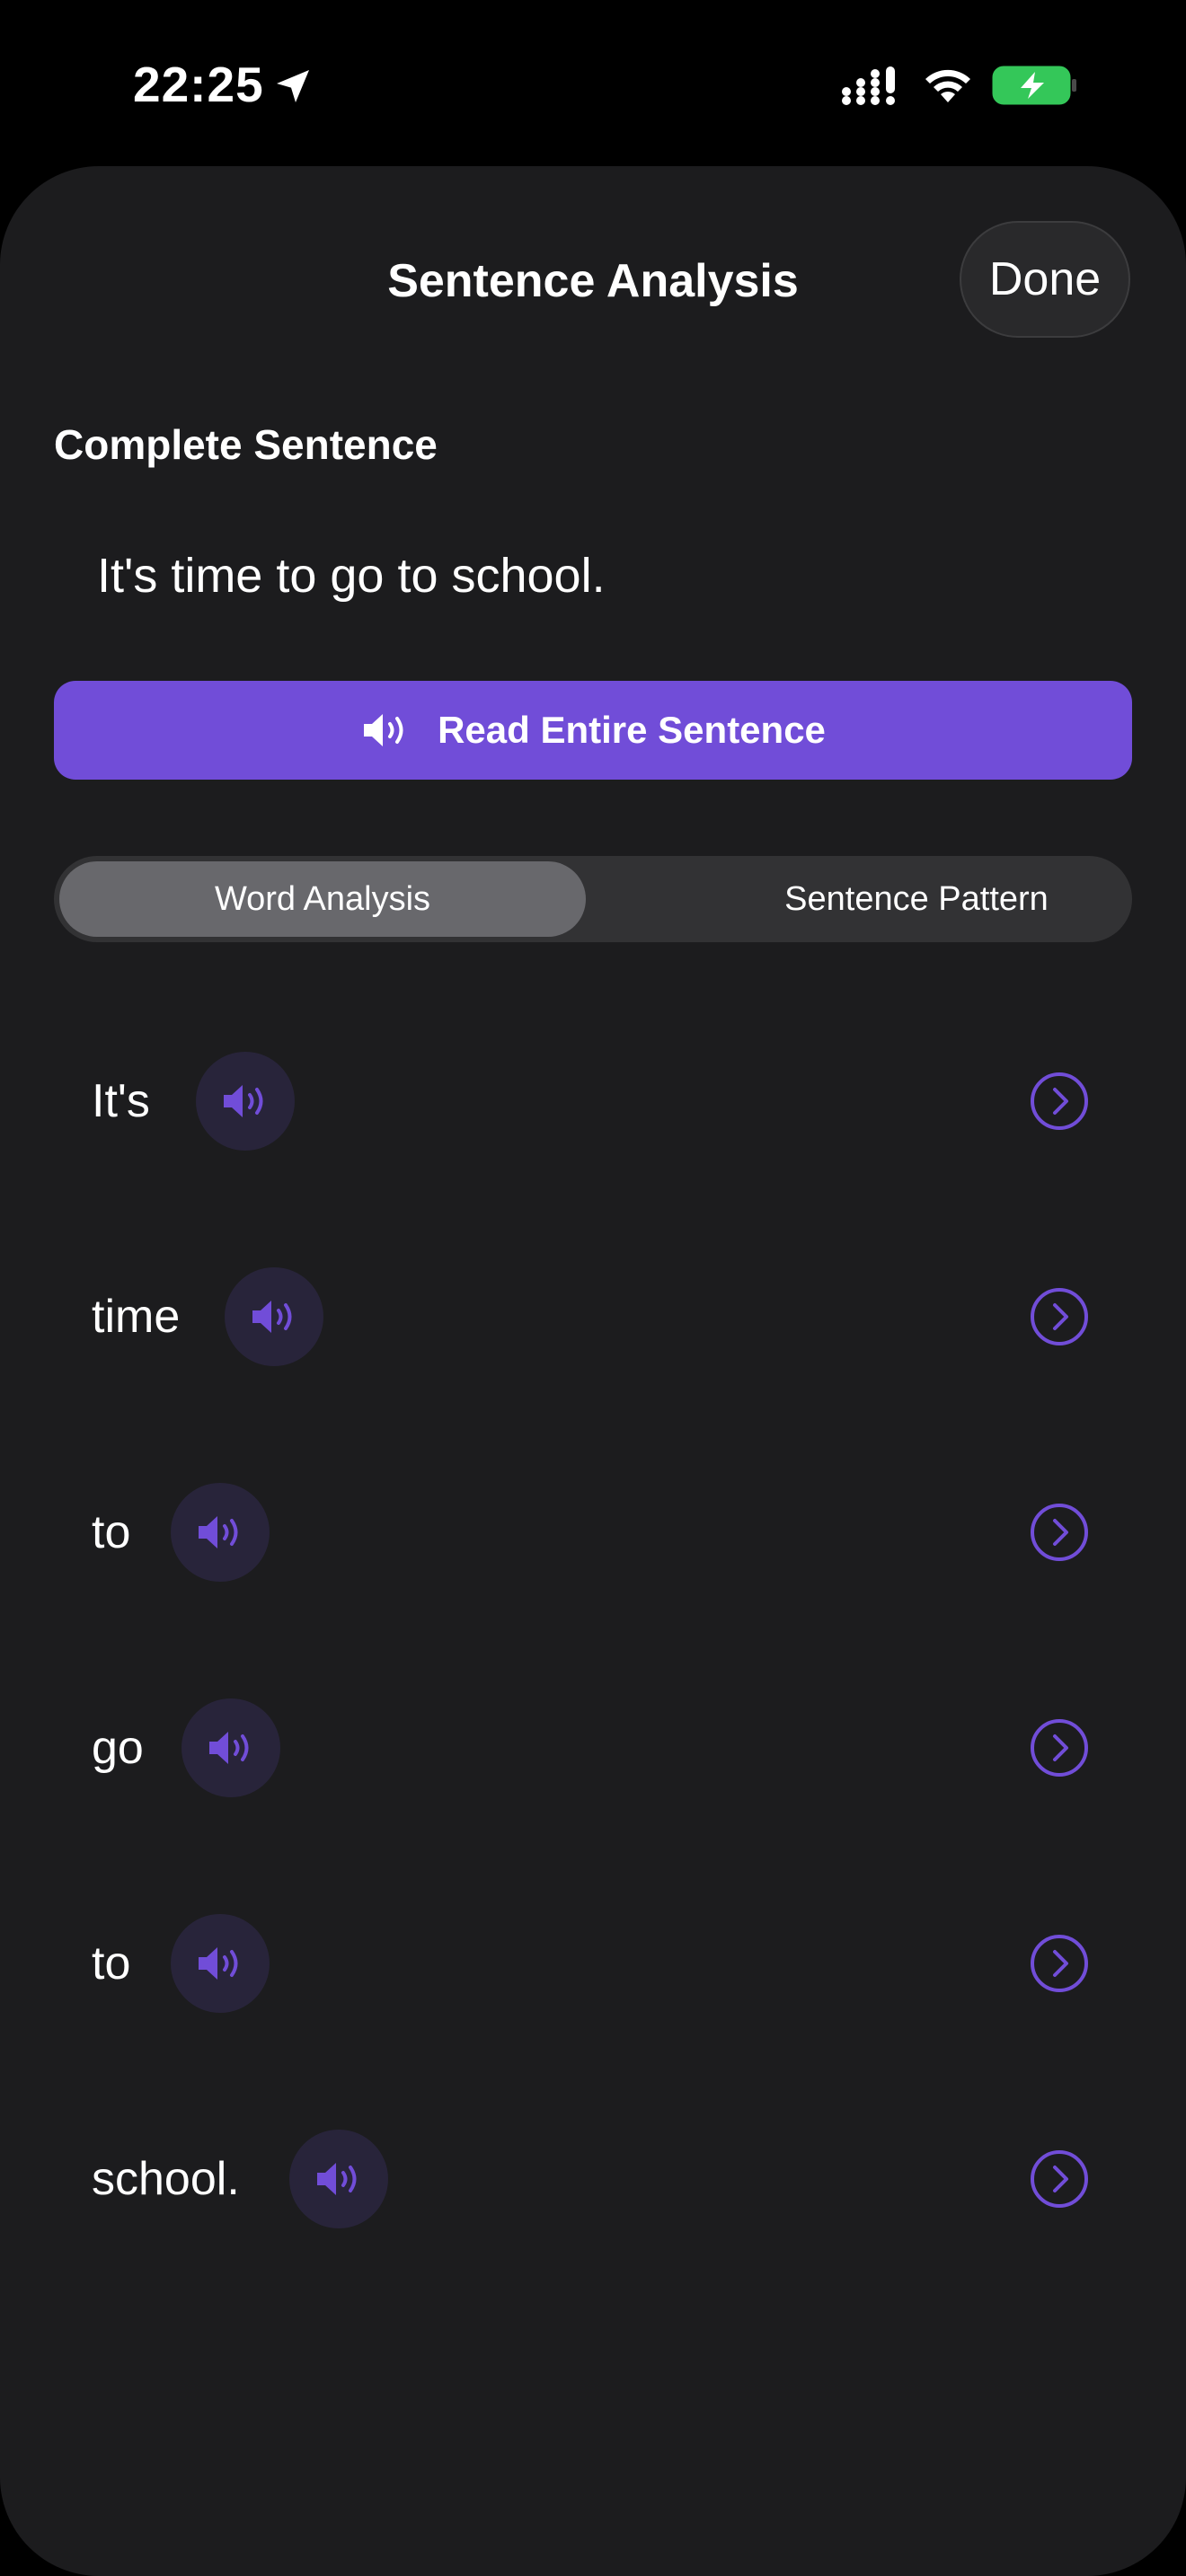 Image resolution: width=1186 pixels, height=2576 pixels. What do you see at coordinates (121, 1101) in the screenshot?
I see `word-text: It's` at bounding box center [121, 1101].